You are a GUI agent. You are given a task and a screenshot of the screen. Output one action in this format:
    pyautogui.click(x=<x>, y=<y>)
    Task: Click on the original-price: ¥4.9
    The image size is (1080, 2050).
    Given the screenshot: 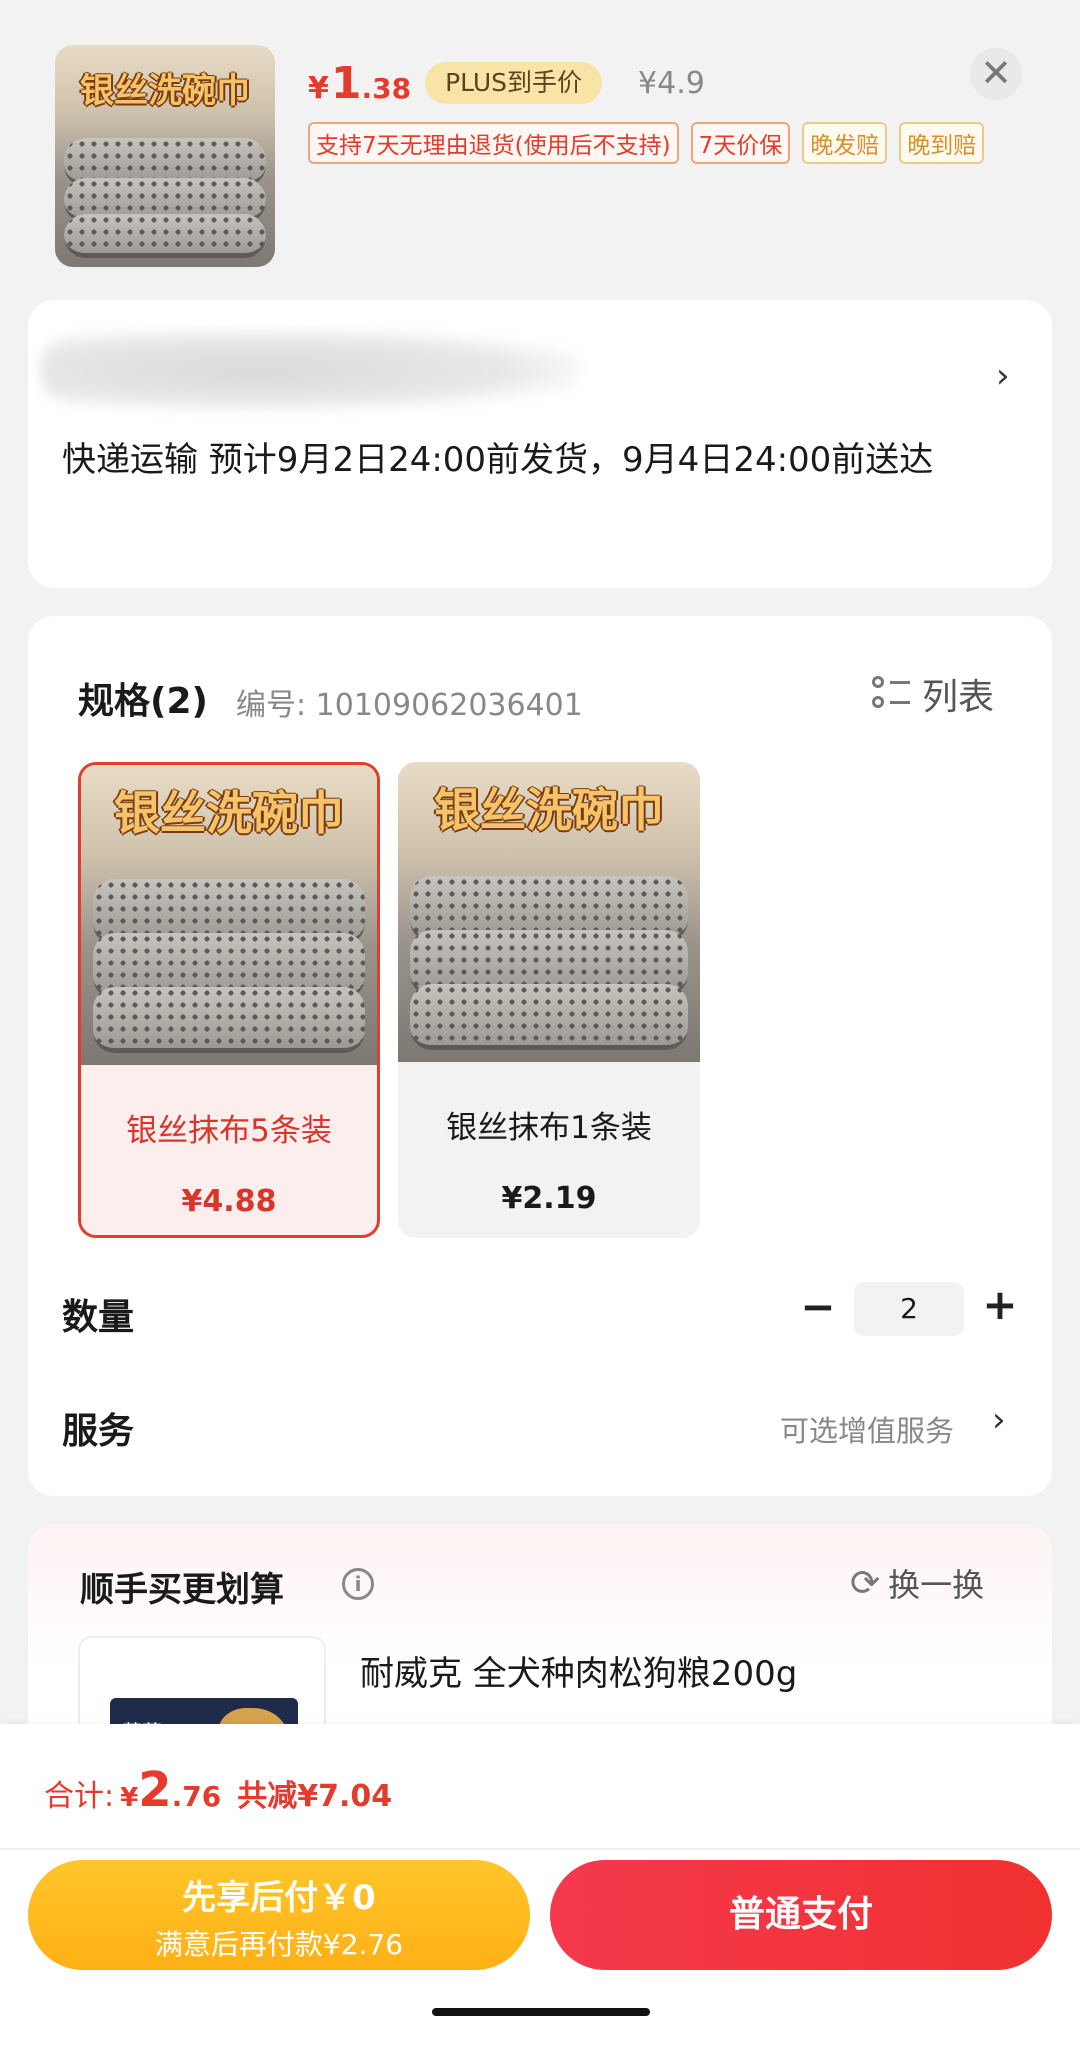 What is the action you would take?
    pyautogui.click(x=671, y=83)
    